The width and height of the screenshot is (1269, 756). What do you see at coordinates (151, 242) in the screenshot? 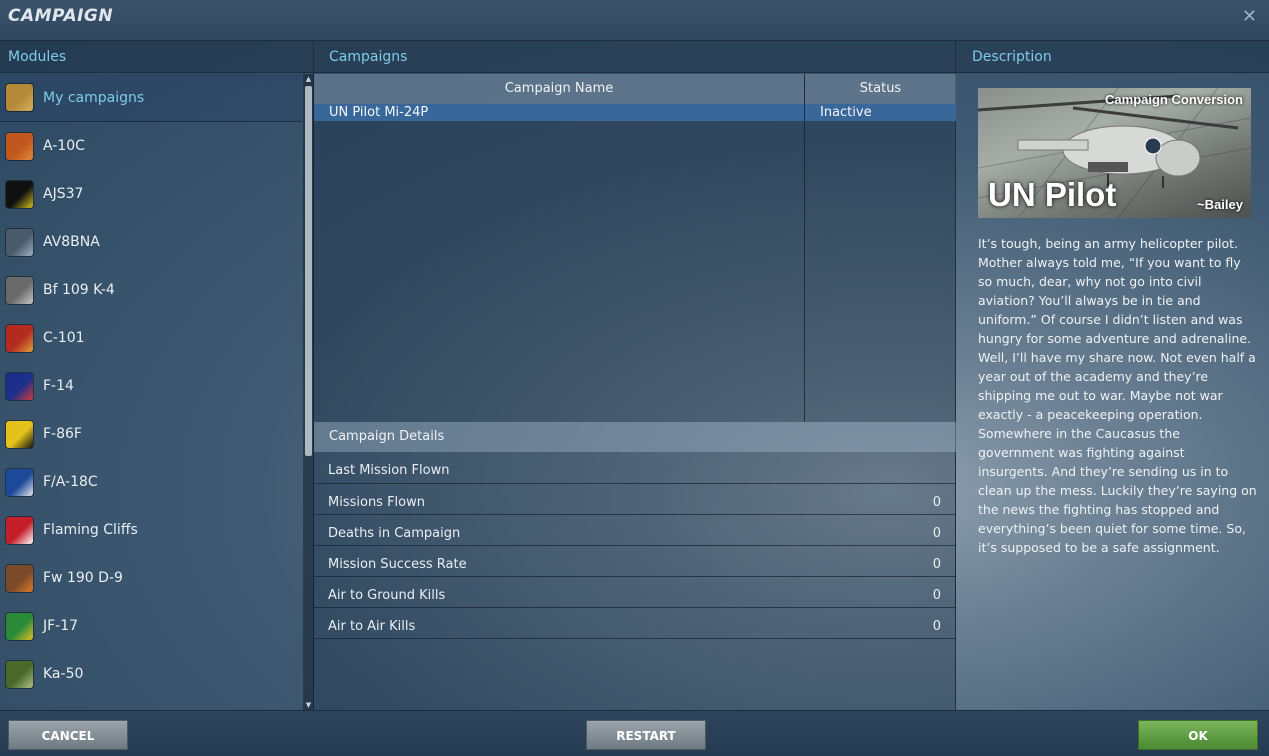
I see `module-item: AV8BNA` at bounding box center [151, 242].